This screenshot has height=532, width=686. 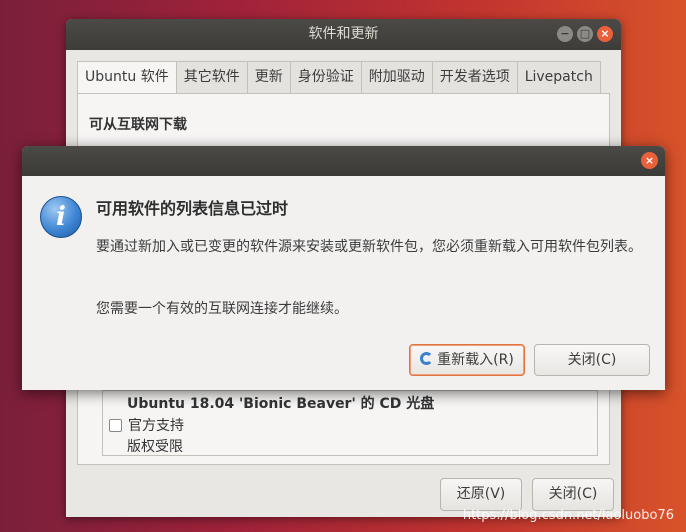 What do you see at coordinates (568, 515) in the screenshot?
I see `watermark: https://blog.csdn.net/laoluobo76` at bounding box center [568, 515].